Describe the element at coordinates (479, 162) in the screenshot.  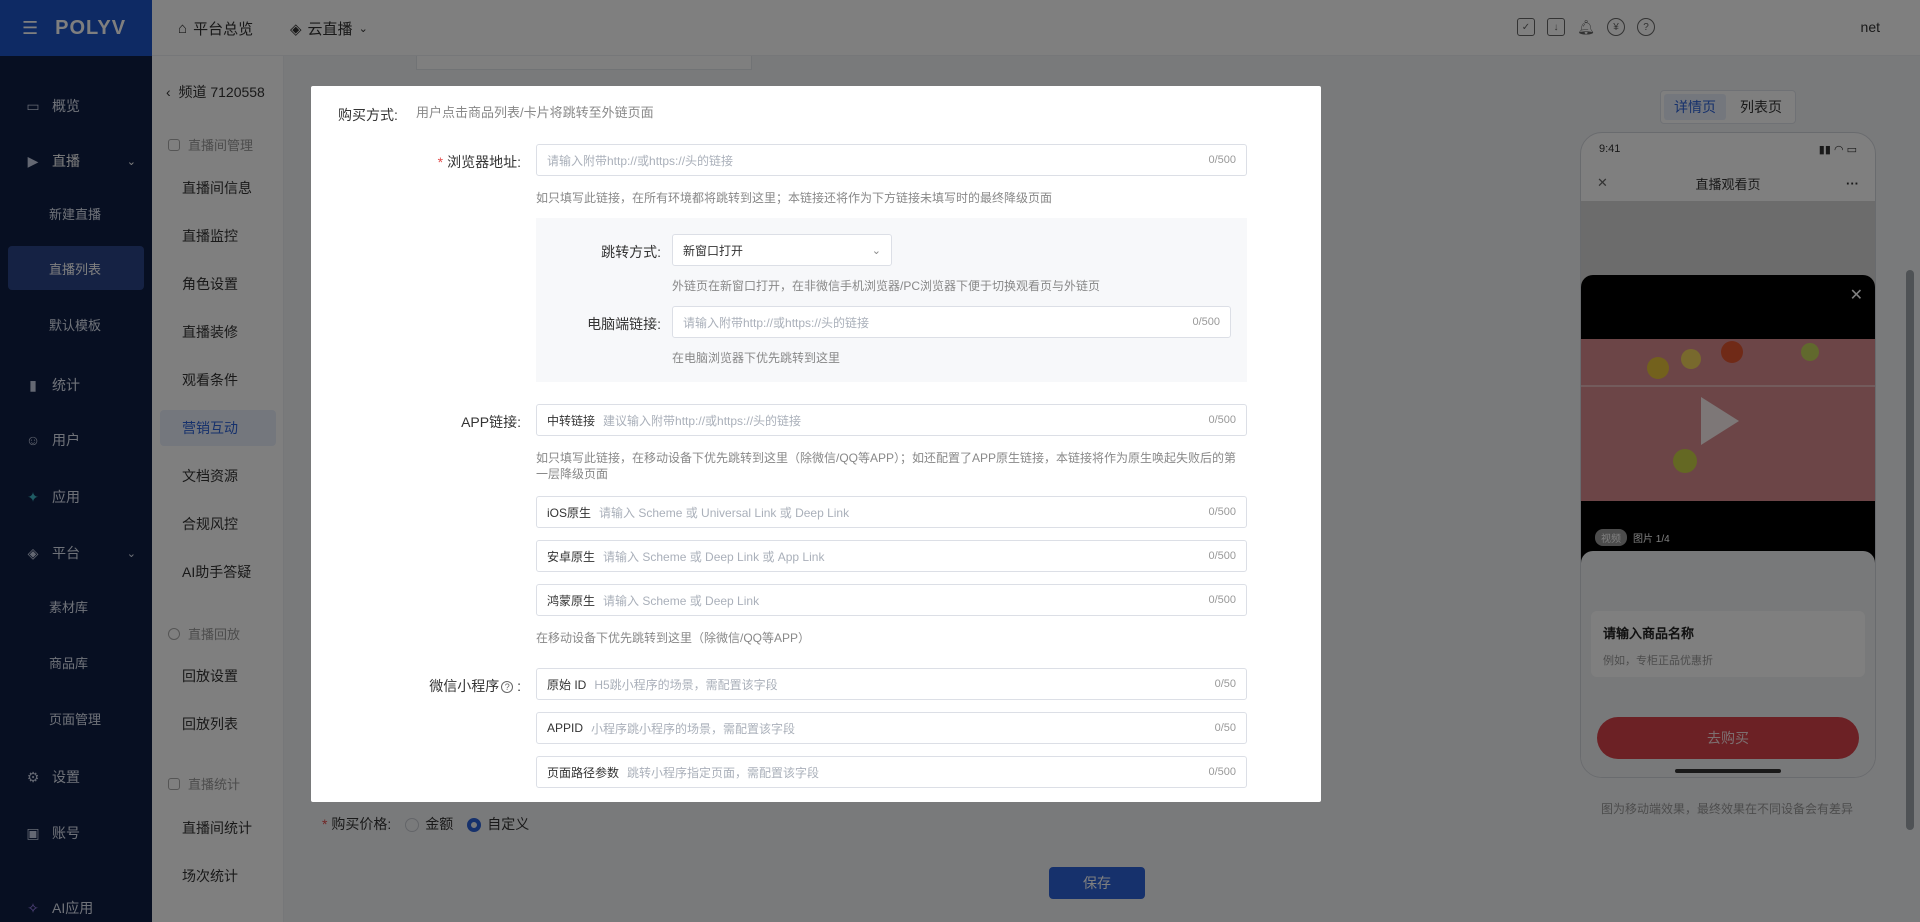
I see `browser-label: * 浏览器地址:` at that location.